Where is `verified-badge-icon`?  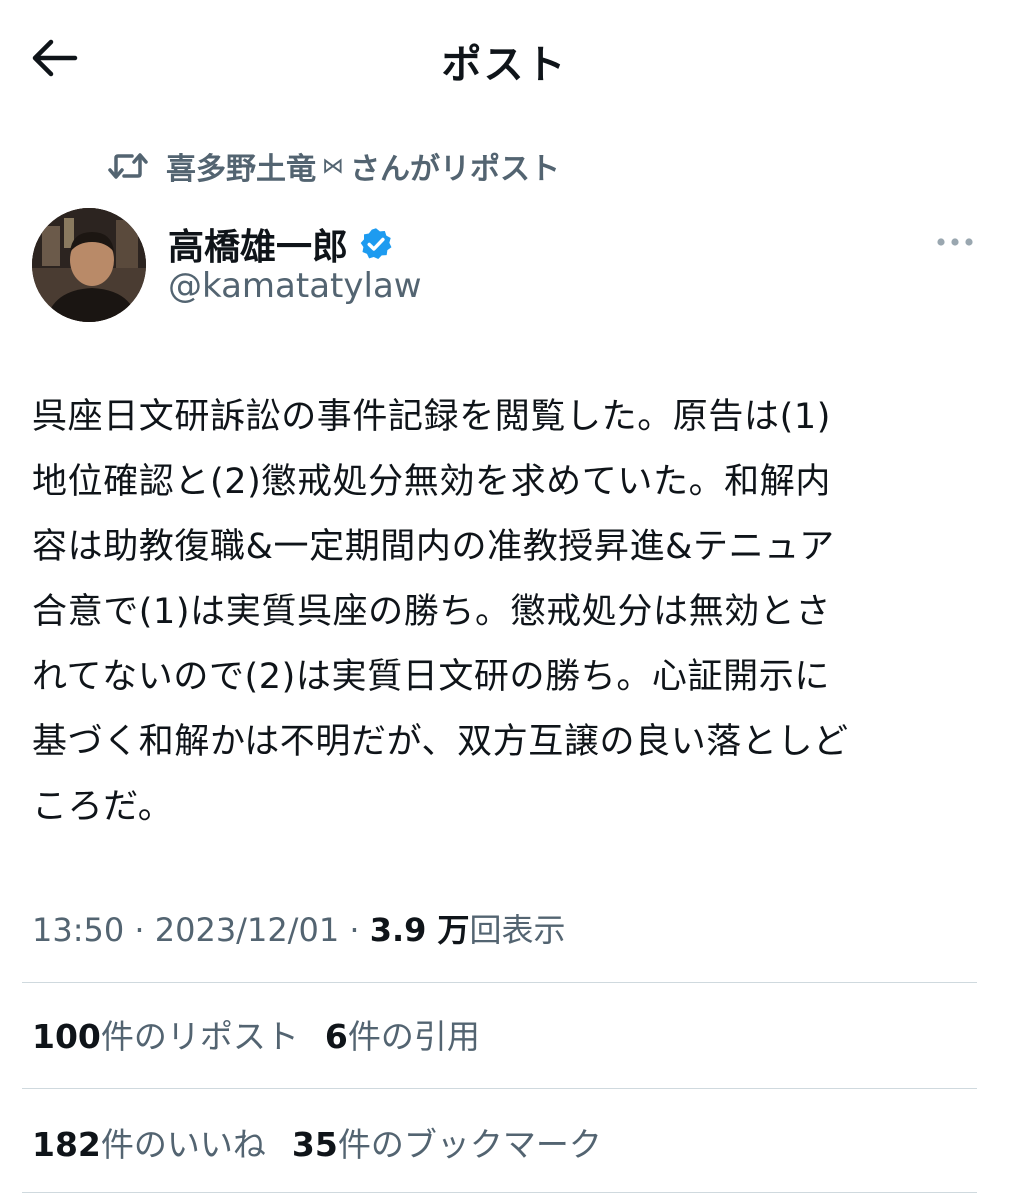 verified-badge-icon is located at coordinates (376, 244).